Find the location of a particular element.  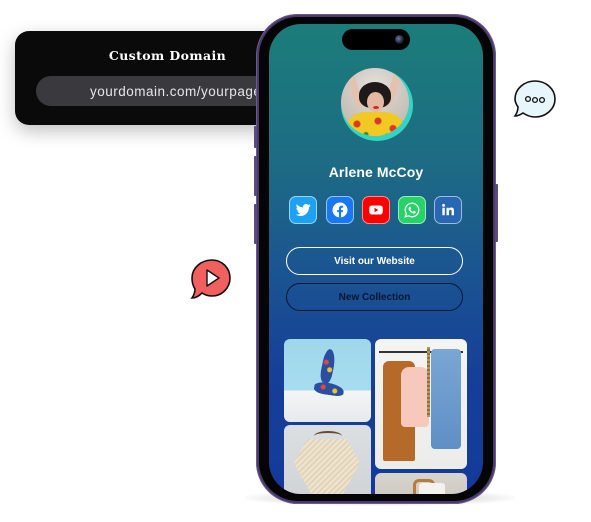

facebook-icon is located at coordinates (340, 210).